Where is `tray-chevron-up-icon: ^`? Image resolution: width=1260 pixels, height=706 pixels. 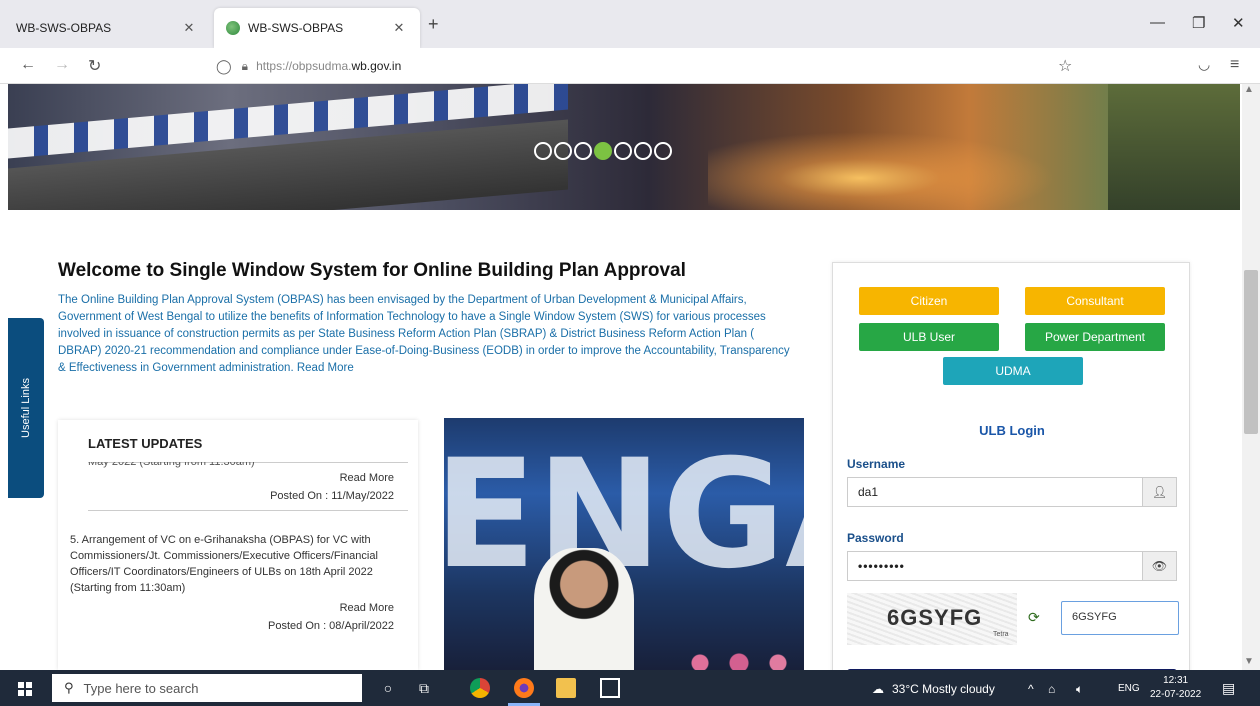 tray-chevron-up-icon: ^ is located at coordinates (1031, 689).